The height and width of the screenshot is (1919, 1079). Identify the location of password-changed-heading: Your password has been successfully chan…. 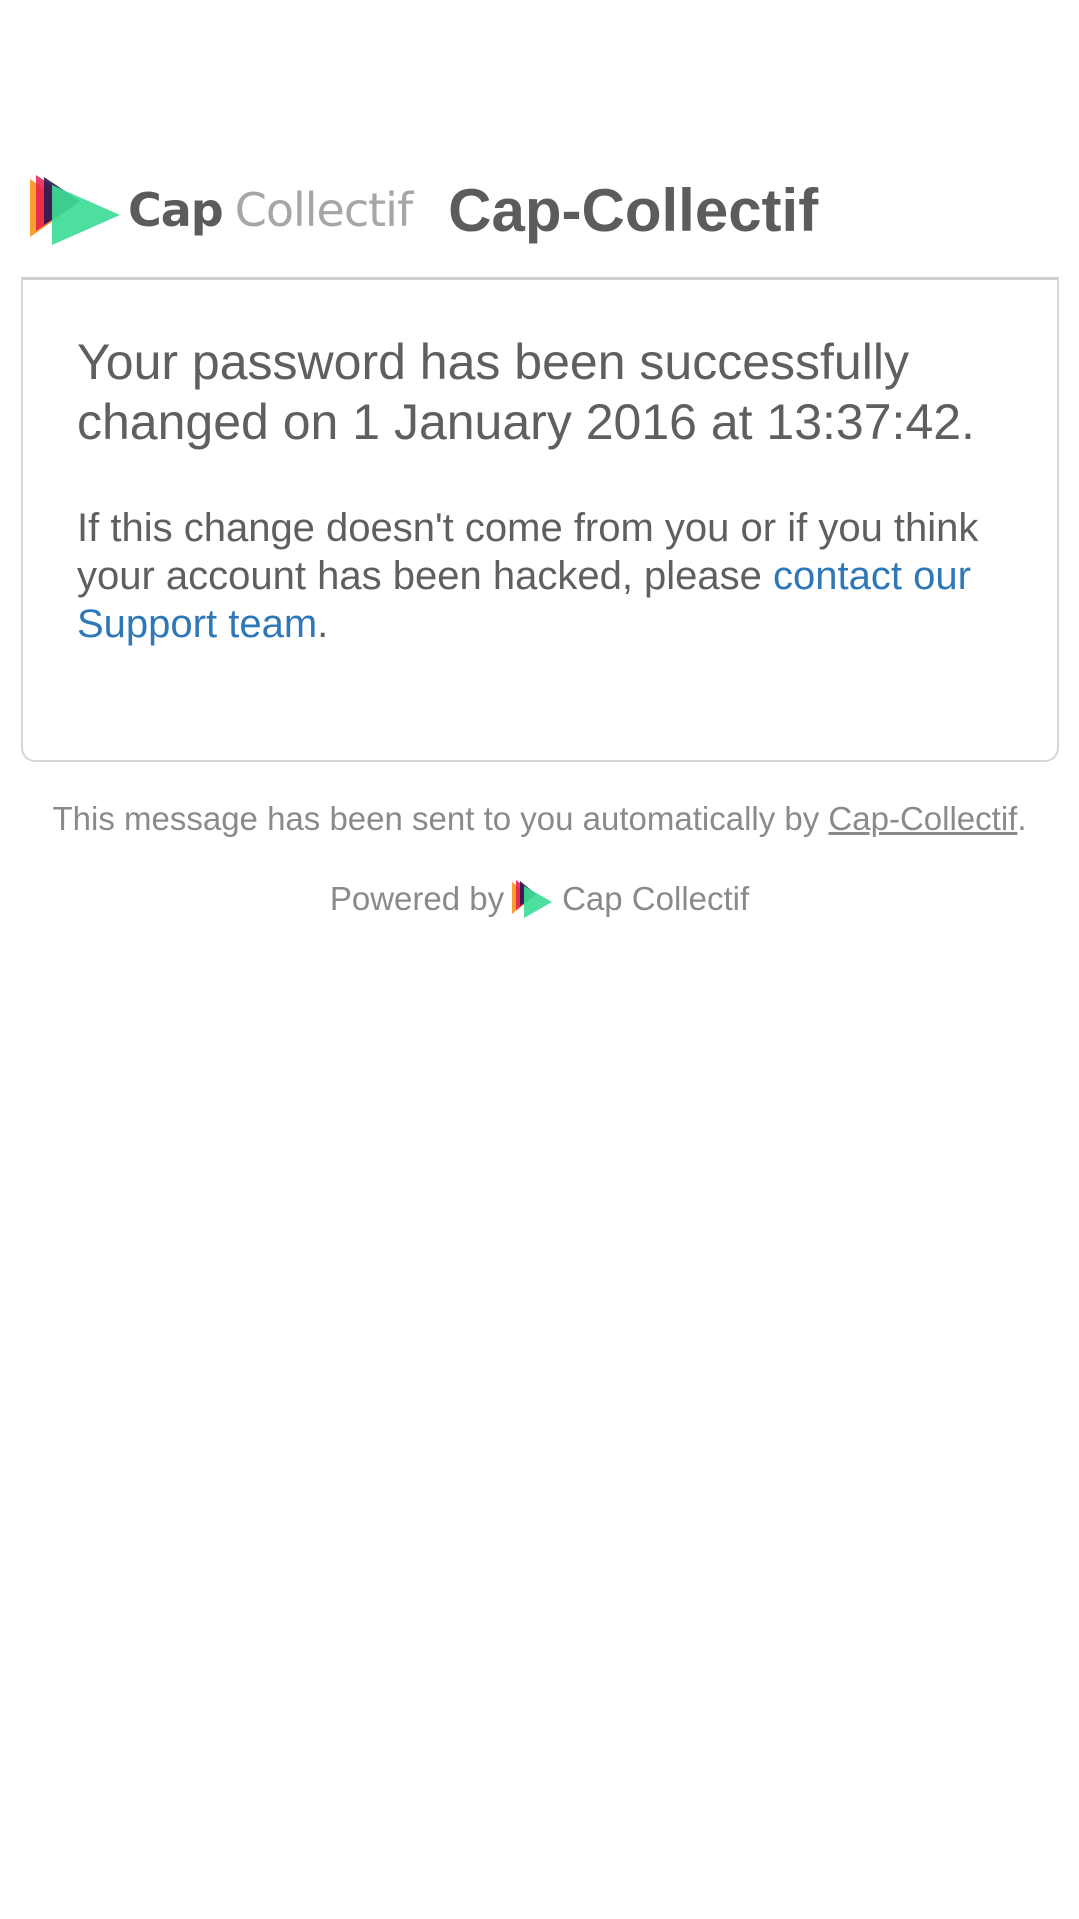
(526, 392).